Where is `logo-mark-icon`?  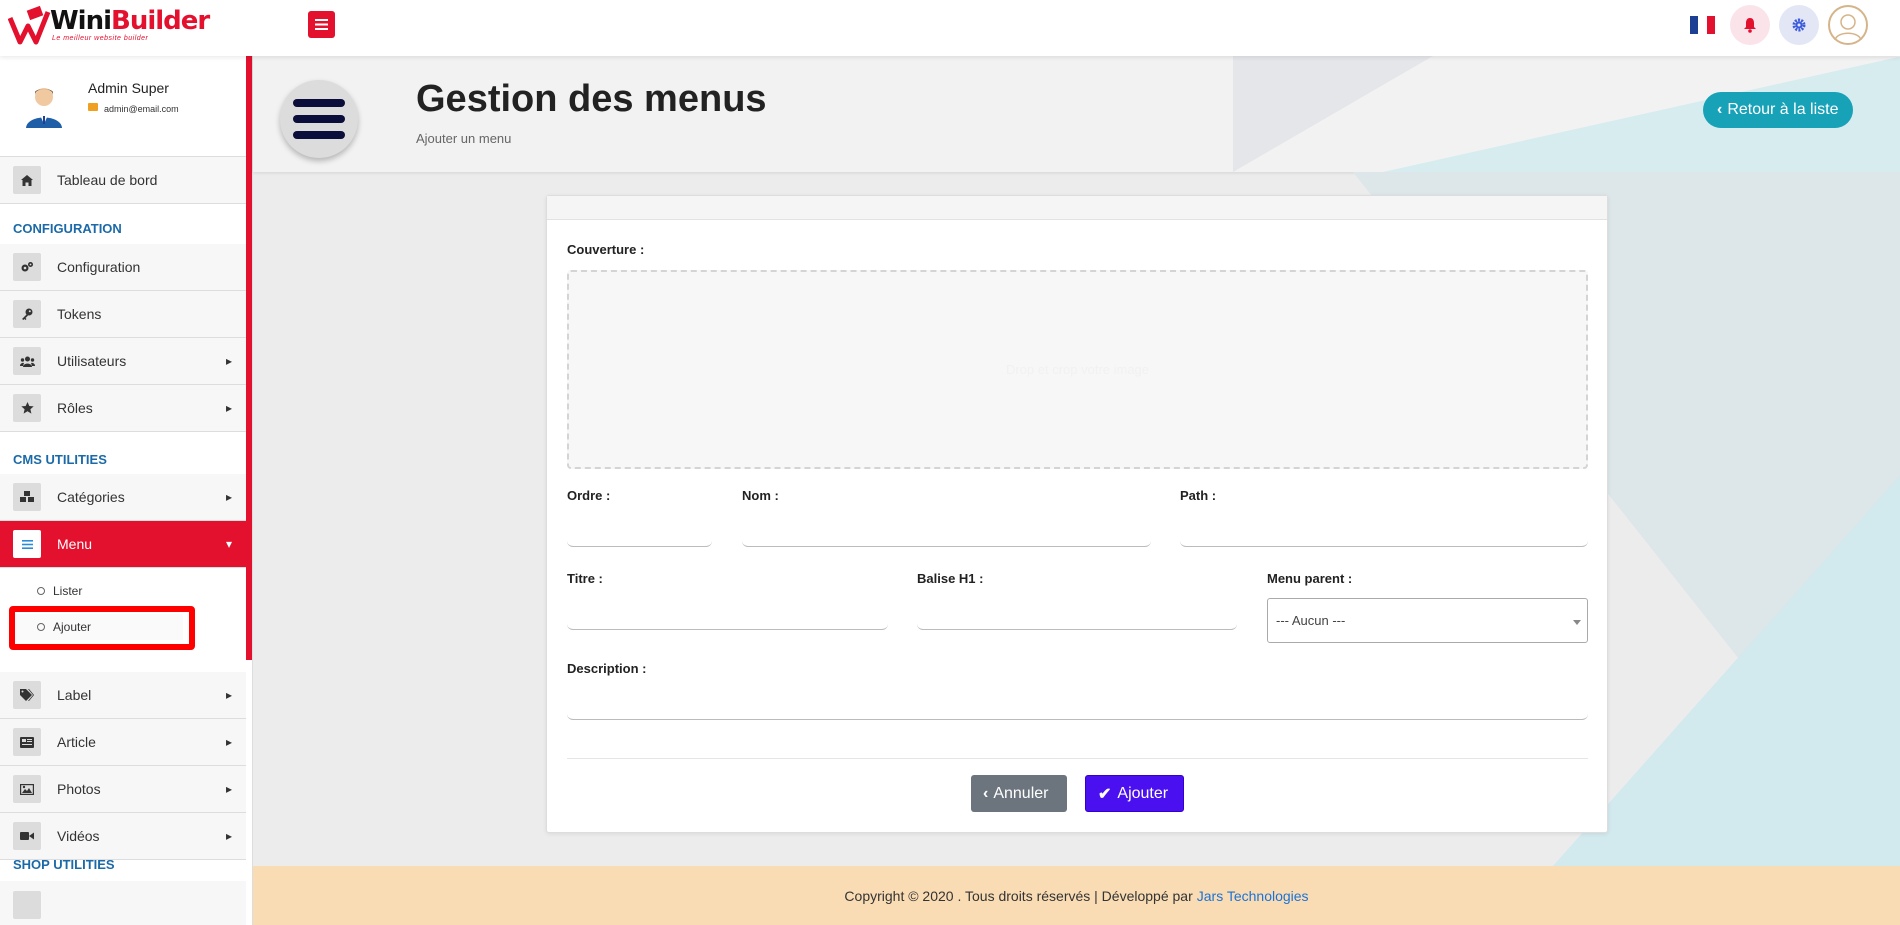 logo-mark-icon is located at coordinates (29, 25).